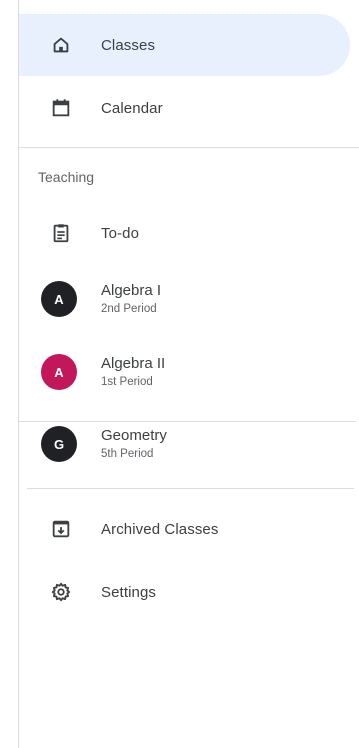 This screenshot has width=359, height=748. Describe the element at coordinates (134, 435) in the screenshot. I see `class-name: Geometry` at that location.